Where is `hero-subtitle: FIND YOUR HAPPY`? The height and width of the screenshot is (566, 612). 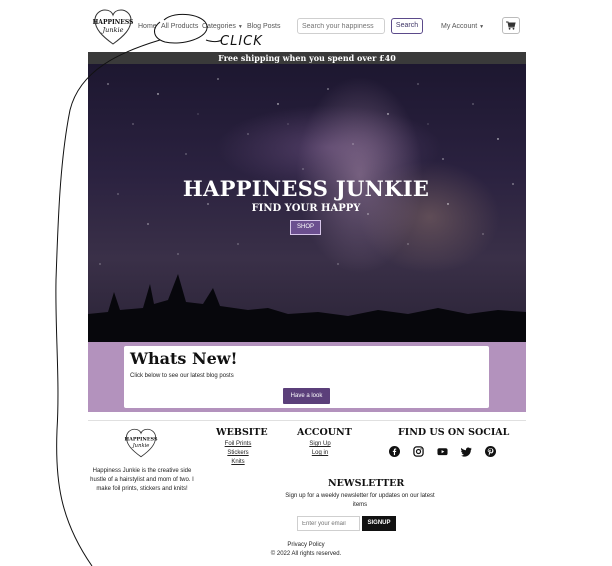 hero-subtitle: FIND YOUR HAPPY is located at coordinates (306, 208).